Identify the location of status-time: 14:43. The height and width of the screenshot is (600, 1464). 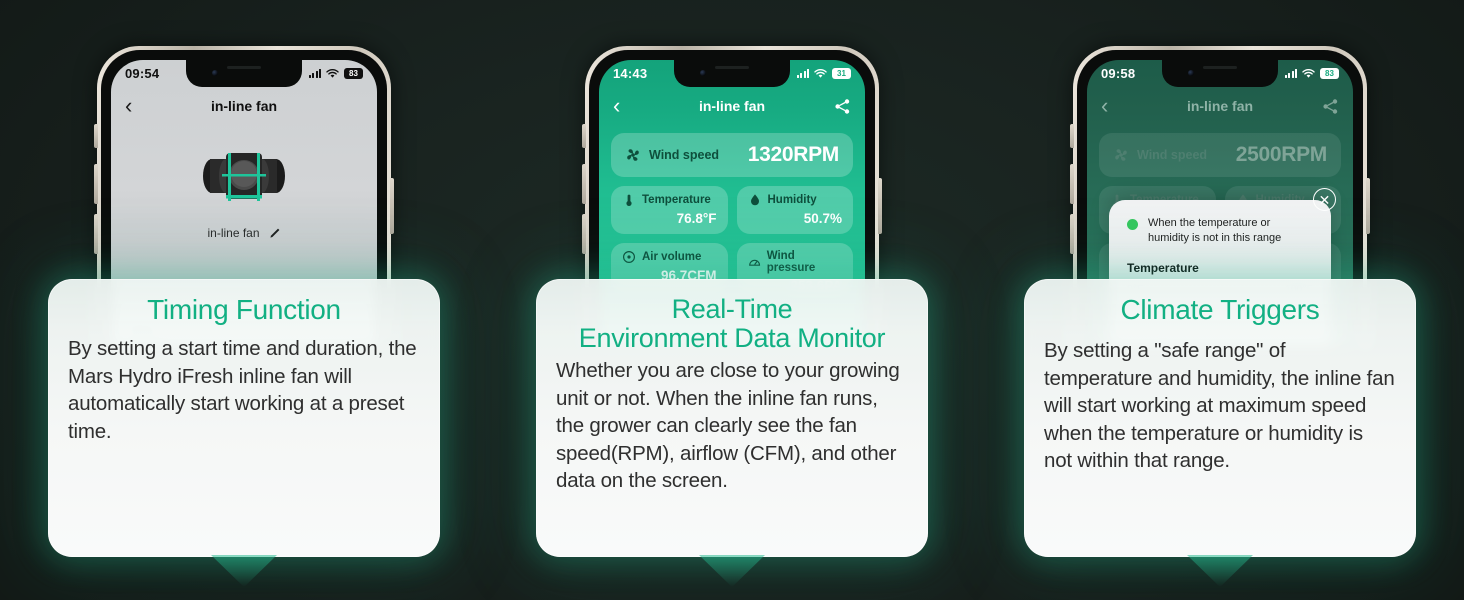
(630, 73).